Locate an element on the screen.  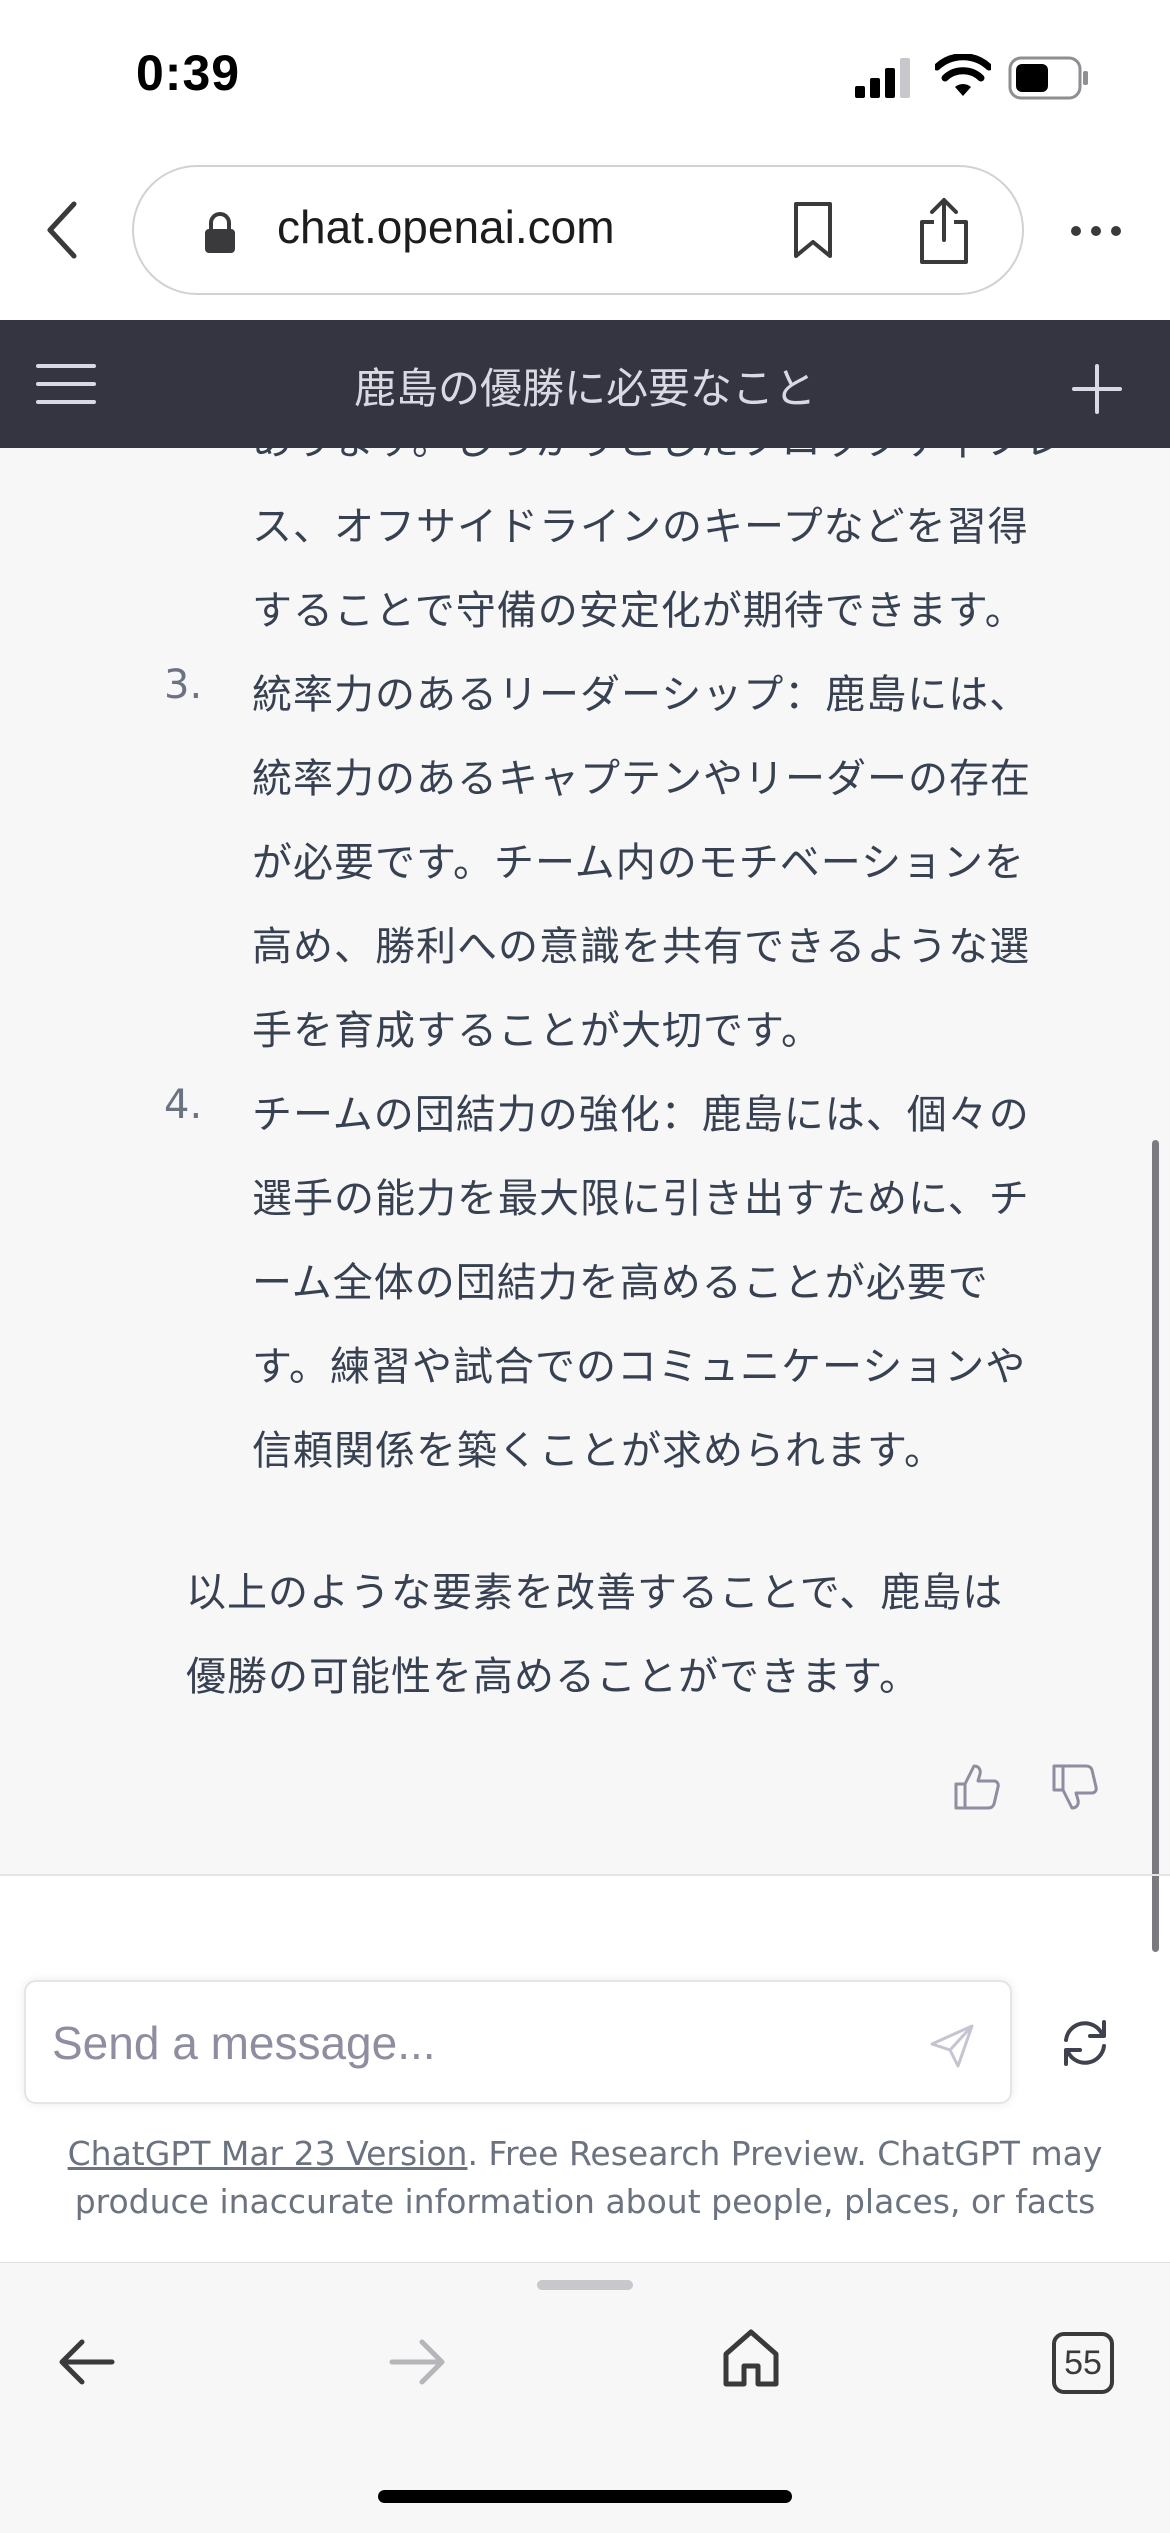
footer-text-1: . Free Research Preview. ChatGPT may is located at coordinates (785, 2153).